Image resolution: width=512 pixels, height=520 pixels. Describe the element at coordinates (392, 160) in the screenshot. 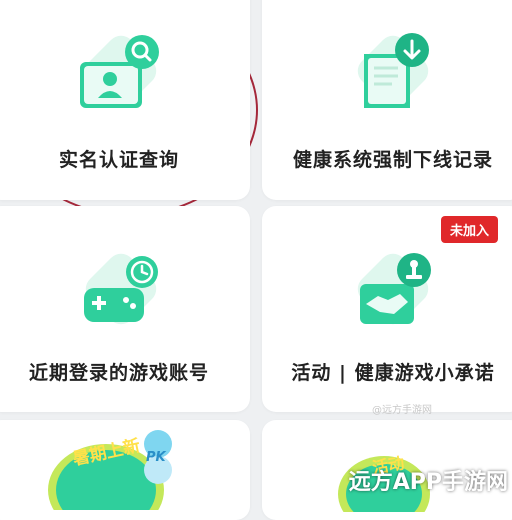

I see `offline-record-label: 健康系统强制下线记录` at that location.